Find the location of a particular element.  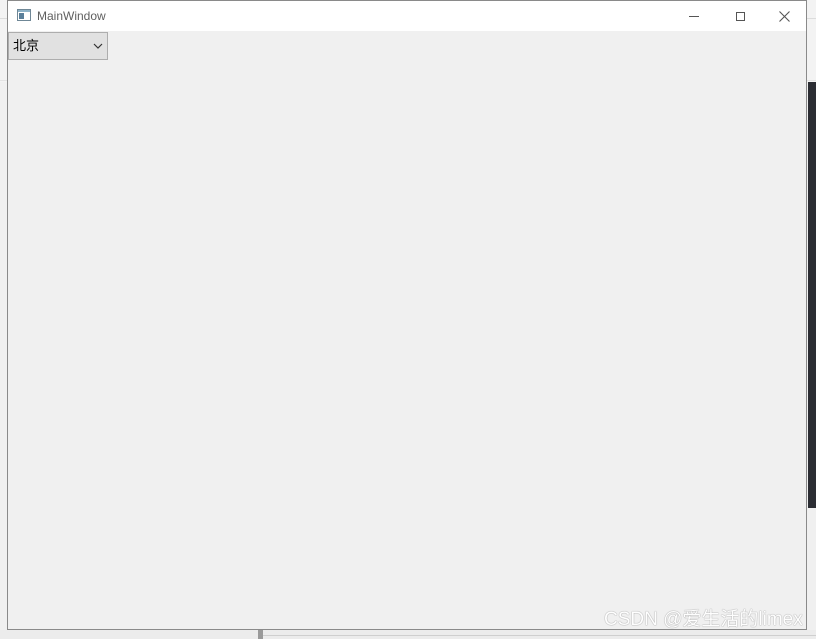

watermark-text: CSDN @爱生活的limex is located at coordinates (703, 619).